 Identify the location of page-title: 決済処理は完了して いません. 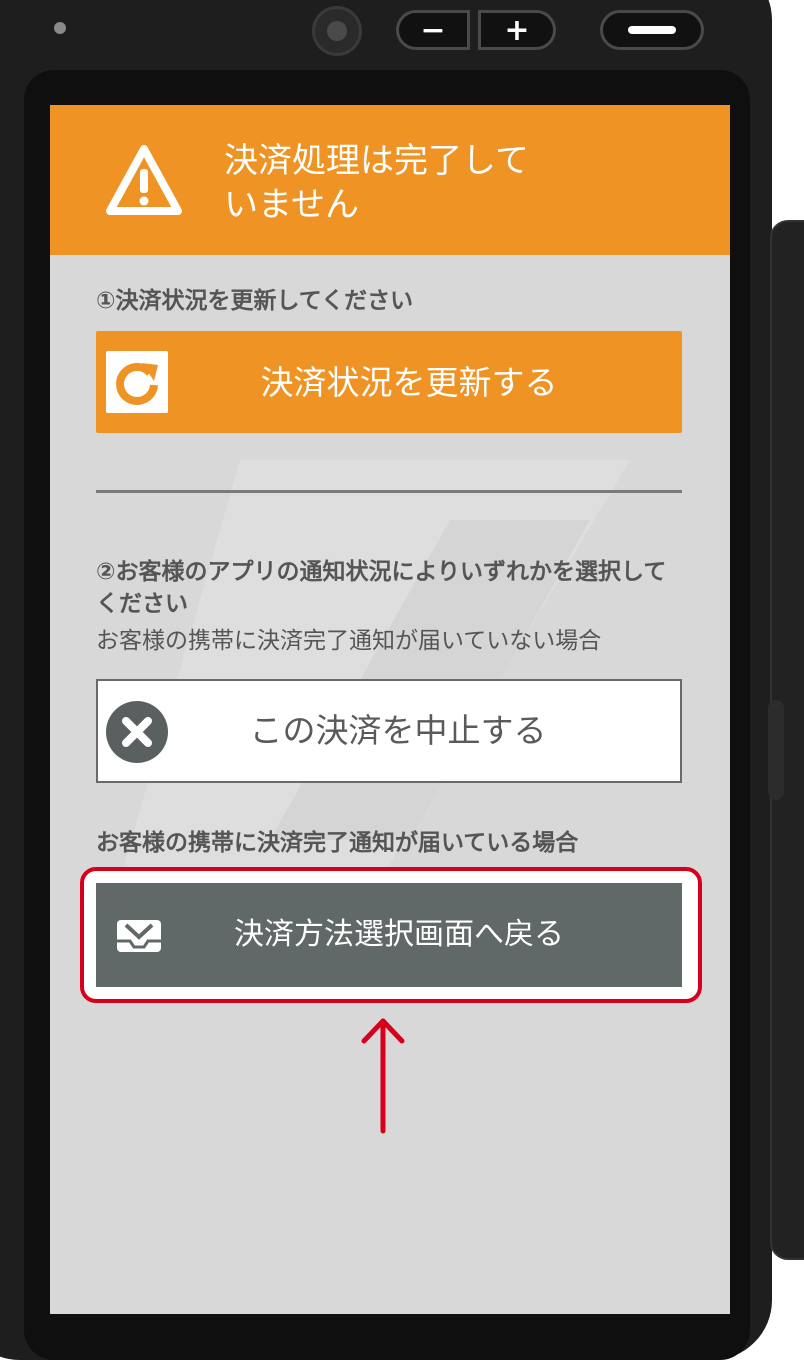
(376, 183).